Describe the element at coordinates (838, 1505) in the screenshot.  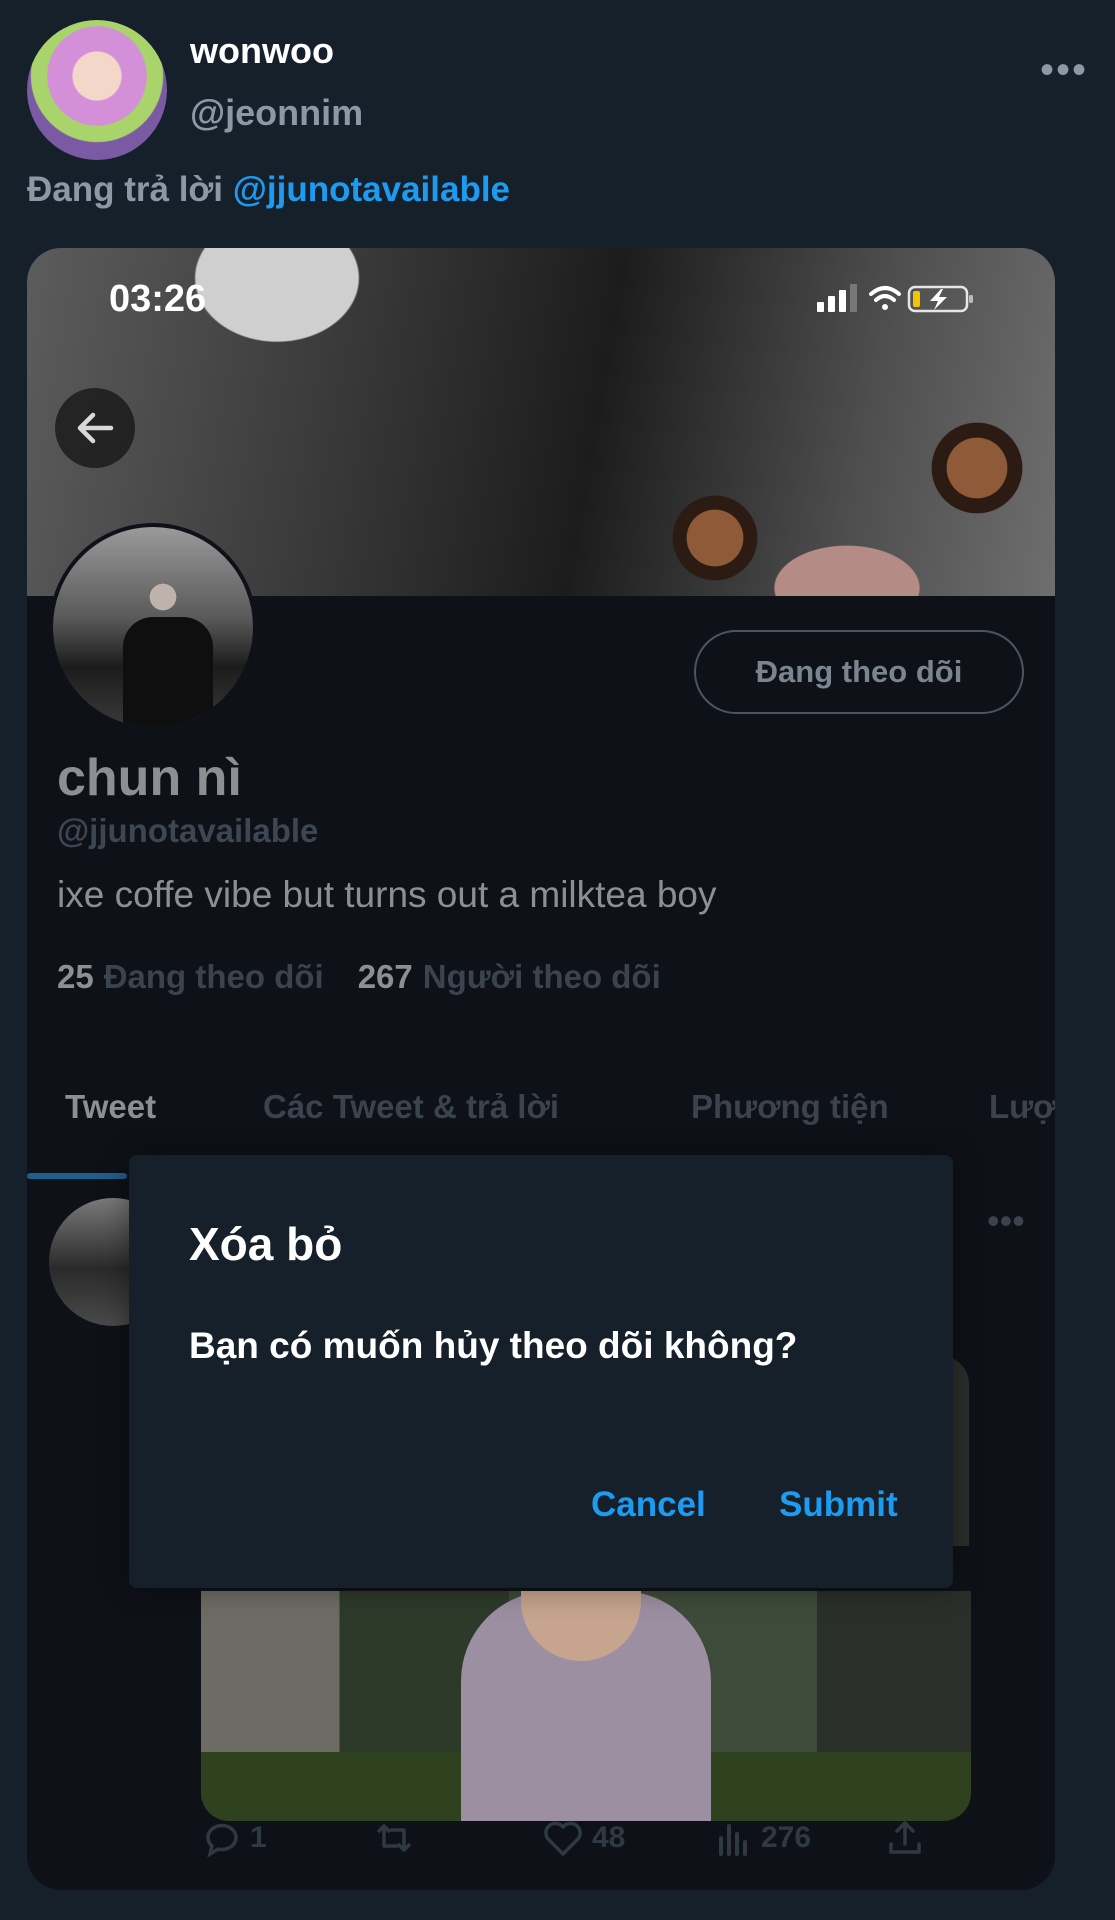
I see `submit-button: Submit` at that location.